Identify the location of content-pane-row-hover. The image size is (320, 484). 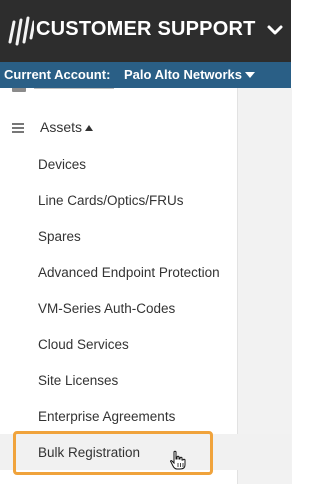
(264, 452).